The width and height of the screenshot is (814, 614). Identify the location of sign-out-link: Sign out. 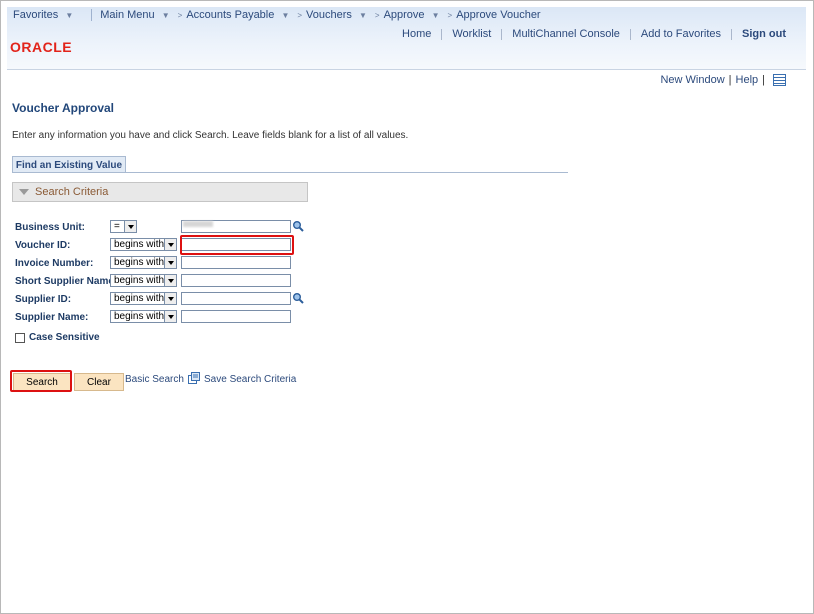
(764, 34).